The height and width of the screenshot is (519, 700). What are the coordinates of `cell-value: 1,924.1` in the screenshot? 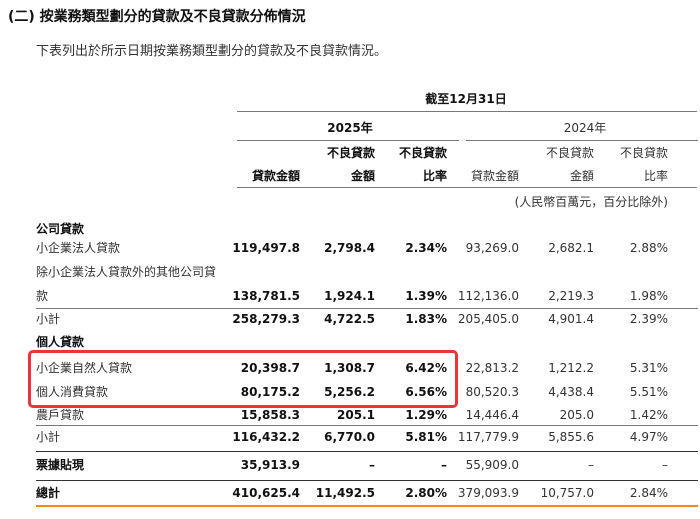 It's located at (349, 296).